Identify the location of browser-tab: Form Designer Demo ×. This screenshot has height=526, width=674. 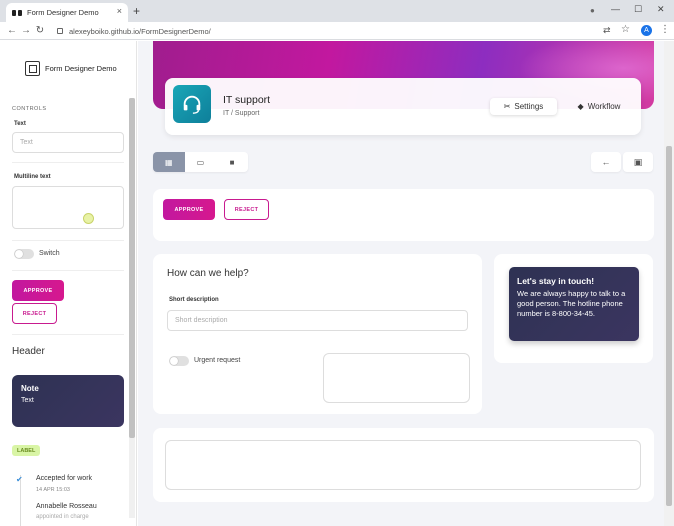
(67, 12).